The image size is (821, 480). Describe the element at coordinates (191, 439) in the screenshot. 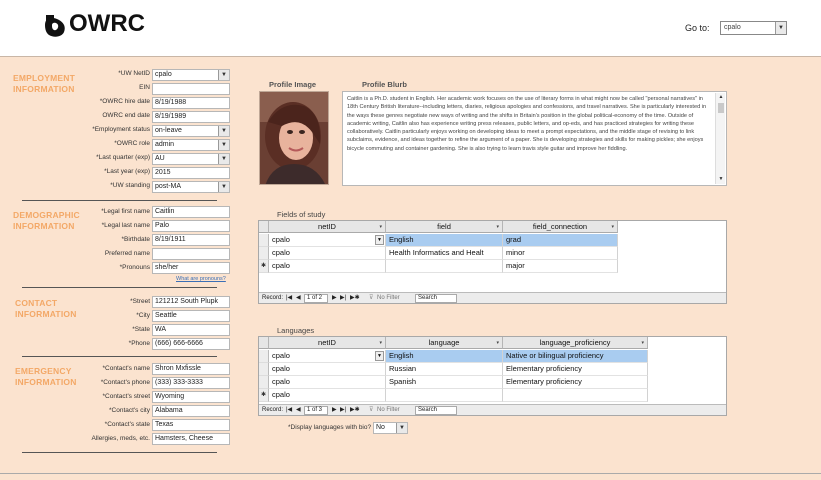

I see `allergies-field: Hamsters, Cheese` at that location.